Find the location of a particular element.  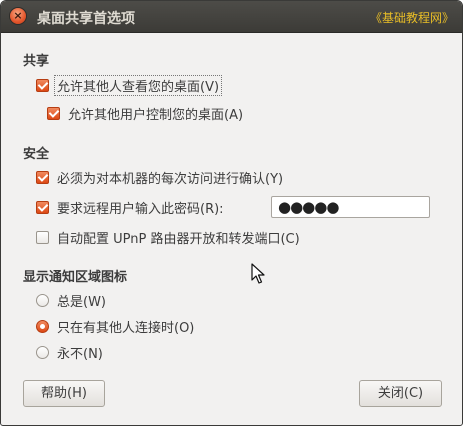

allow-view-checkbox is located at coordinates (42, 85).